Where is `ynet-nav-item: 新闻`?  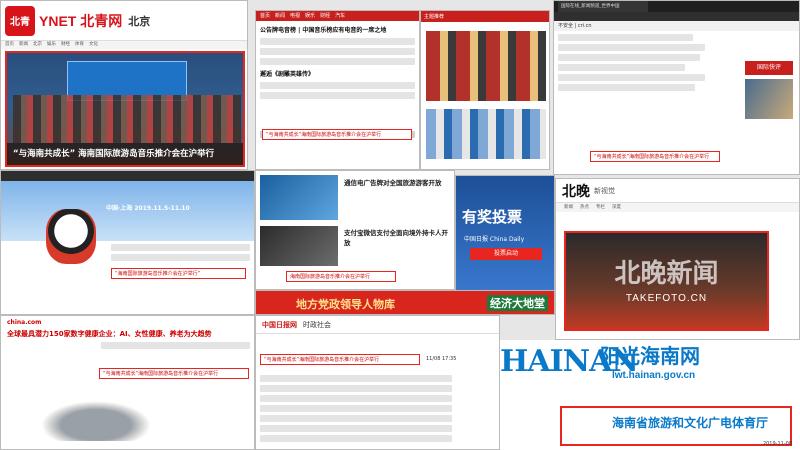 ynet-nav-item: 新闻 is located at coordinates (23, 45).